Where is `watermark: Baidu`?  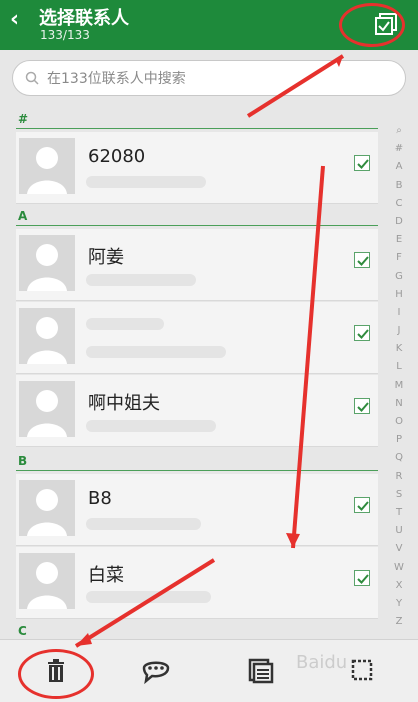 watermark: Baidu is located at coordinates (322, 662).